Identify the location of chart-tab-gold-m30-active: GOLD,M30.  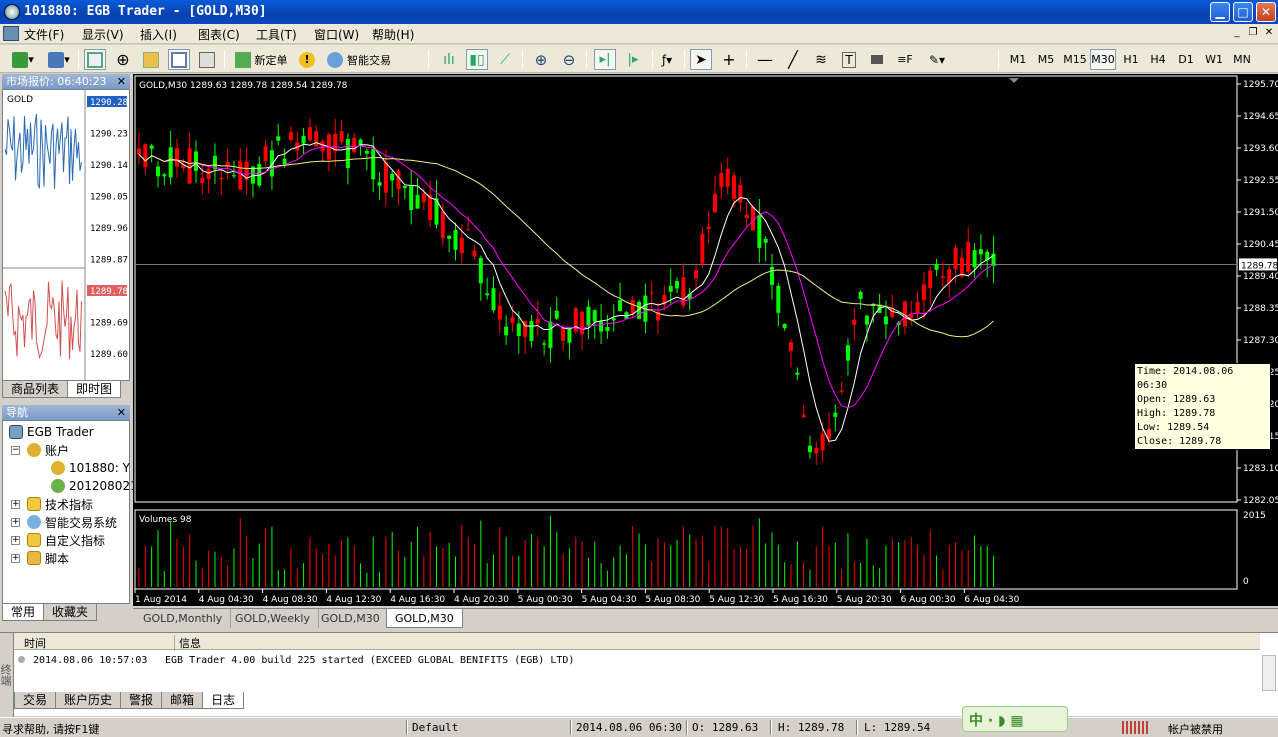
(424, 618).